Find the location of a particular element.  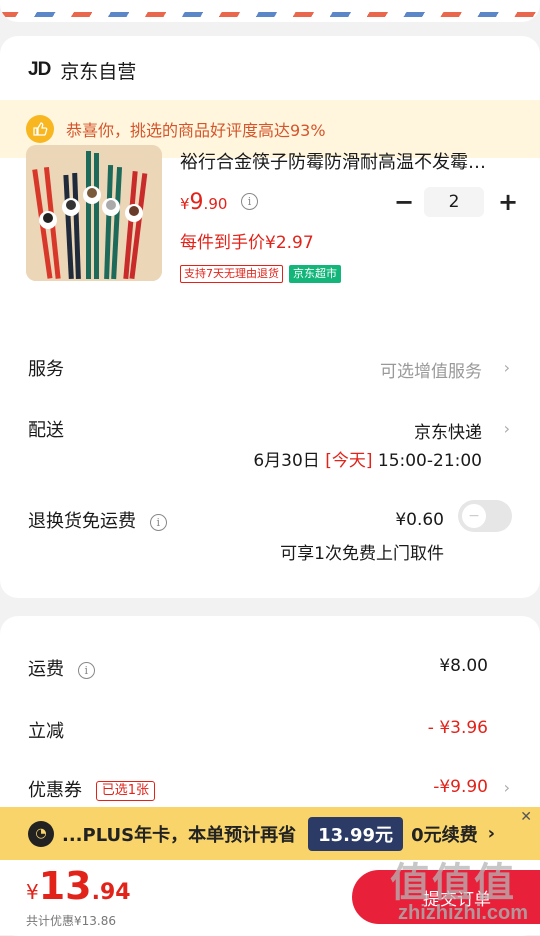

saved-label: 共计优惠¥13.86 is located at coordinates (71, 921).